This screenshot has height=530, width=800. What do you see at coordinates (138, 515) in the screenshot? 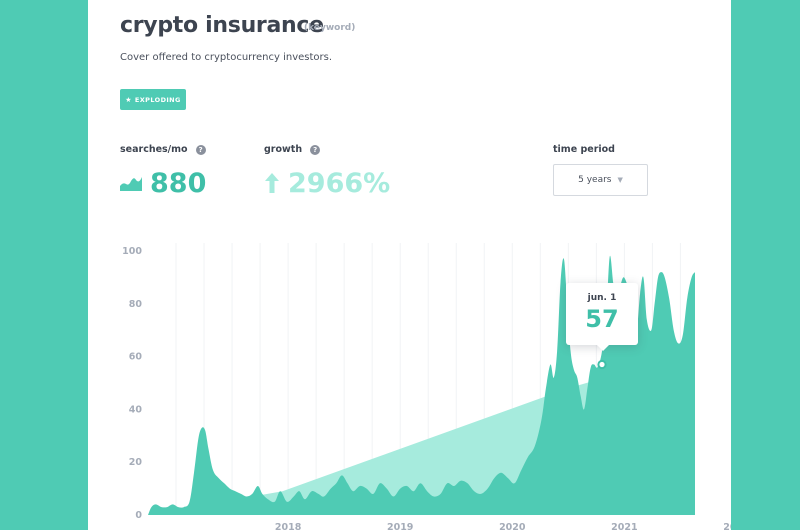
I see `y-tick-label: 0` at bounding box center [138, 515].